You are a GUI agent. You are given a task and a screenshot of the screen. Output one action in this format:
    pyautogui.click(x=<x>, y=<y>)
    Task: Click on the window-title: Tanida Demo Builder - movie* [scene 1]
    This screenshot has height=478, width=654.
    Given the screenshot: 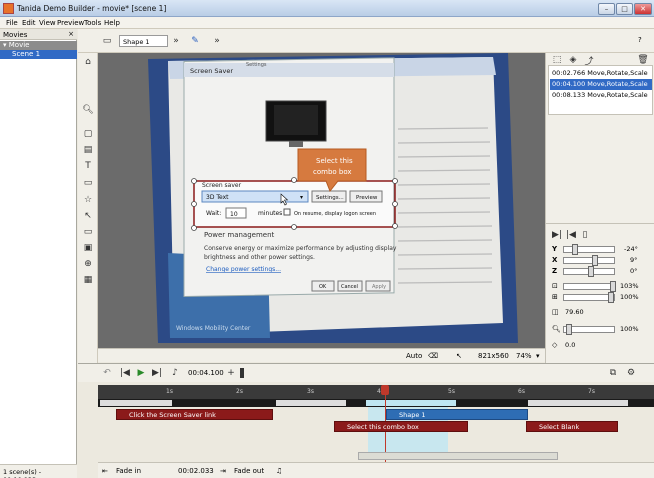 What is the action you would take?
    pyautogui.click(x=92, y=8)
    